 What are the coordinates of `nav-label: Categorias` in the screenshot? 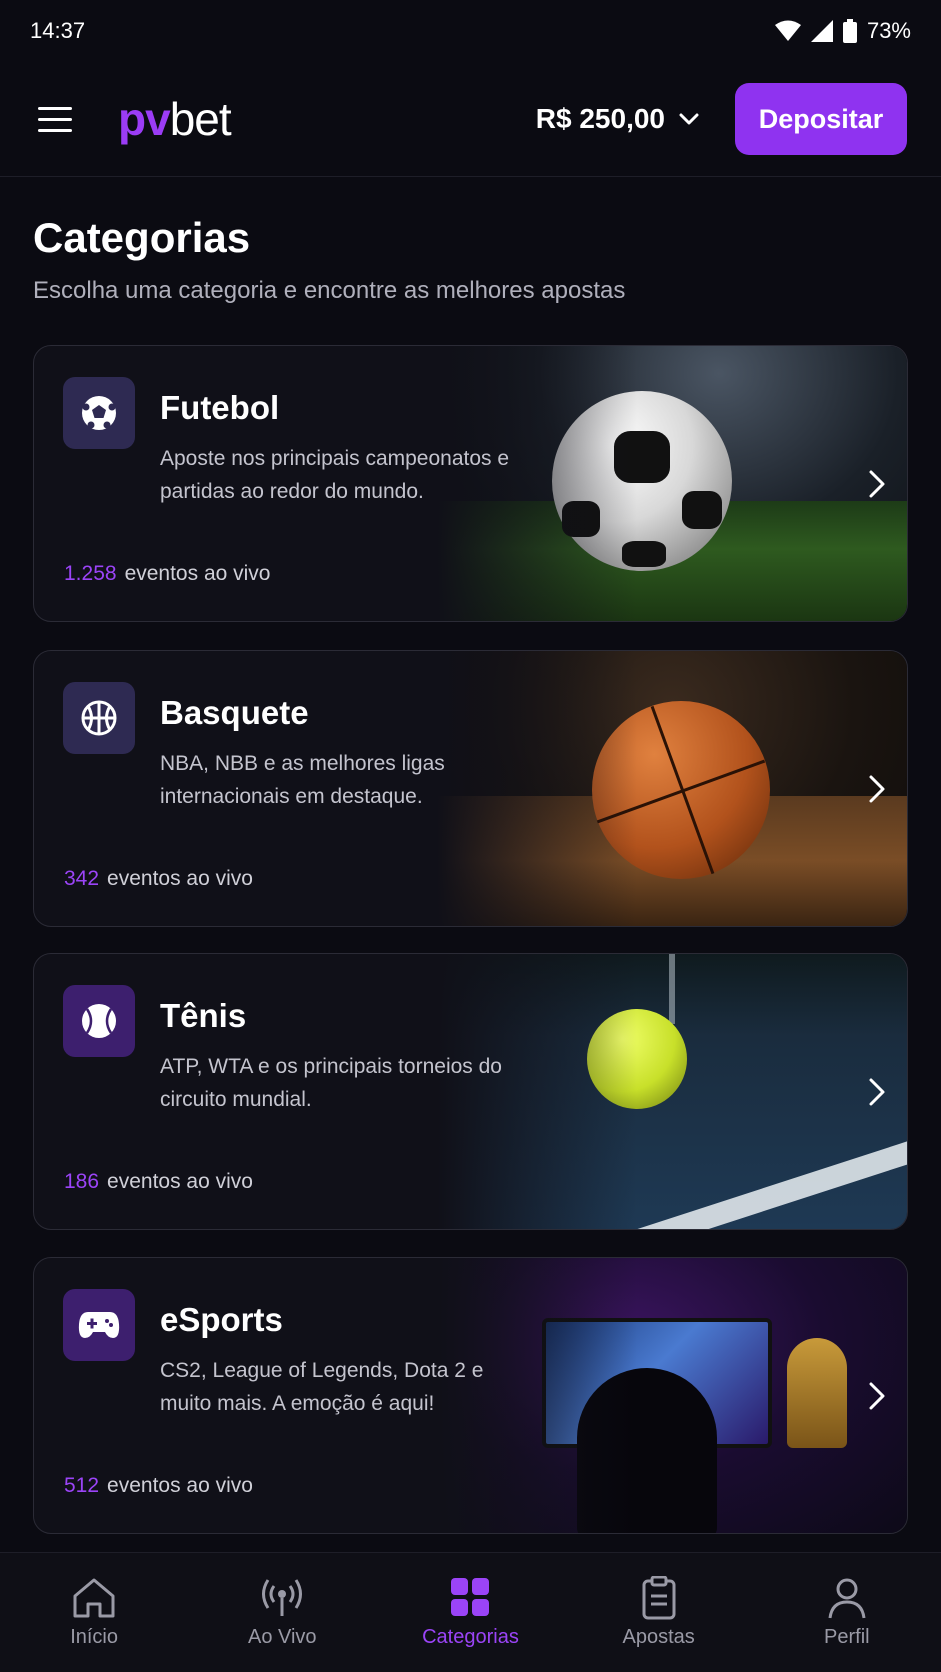 It's located at (470, 1637).